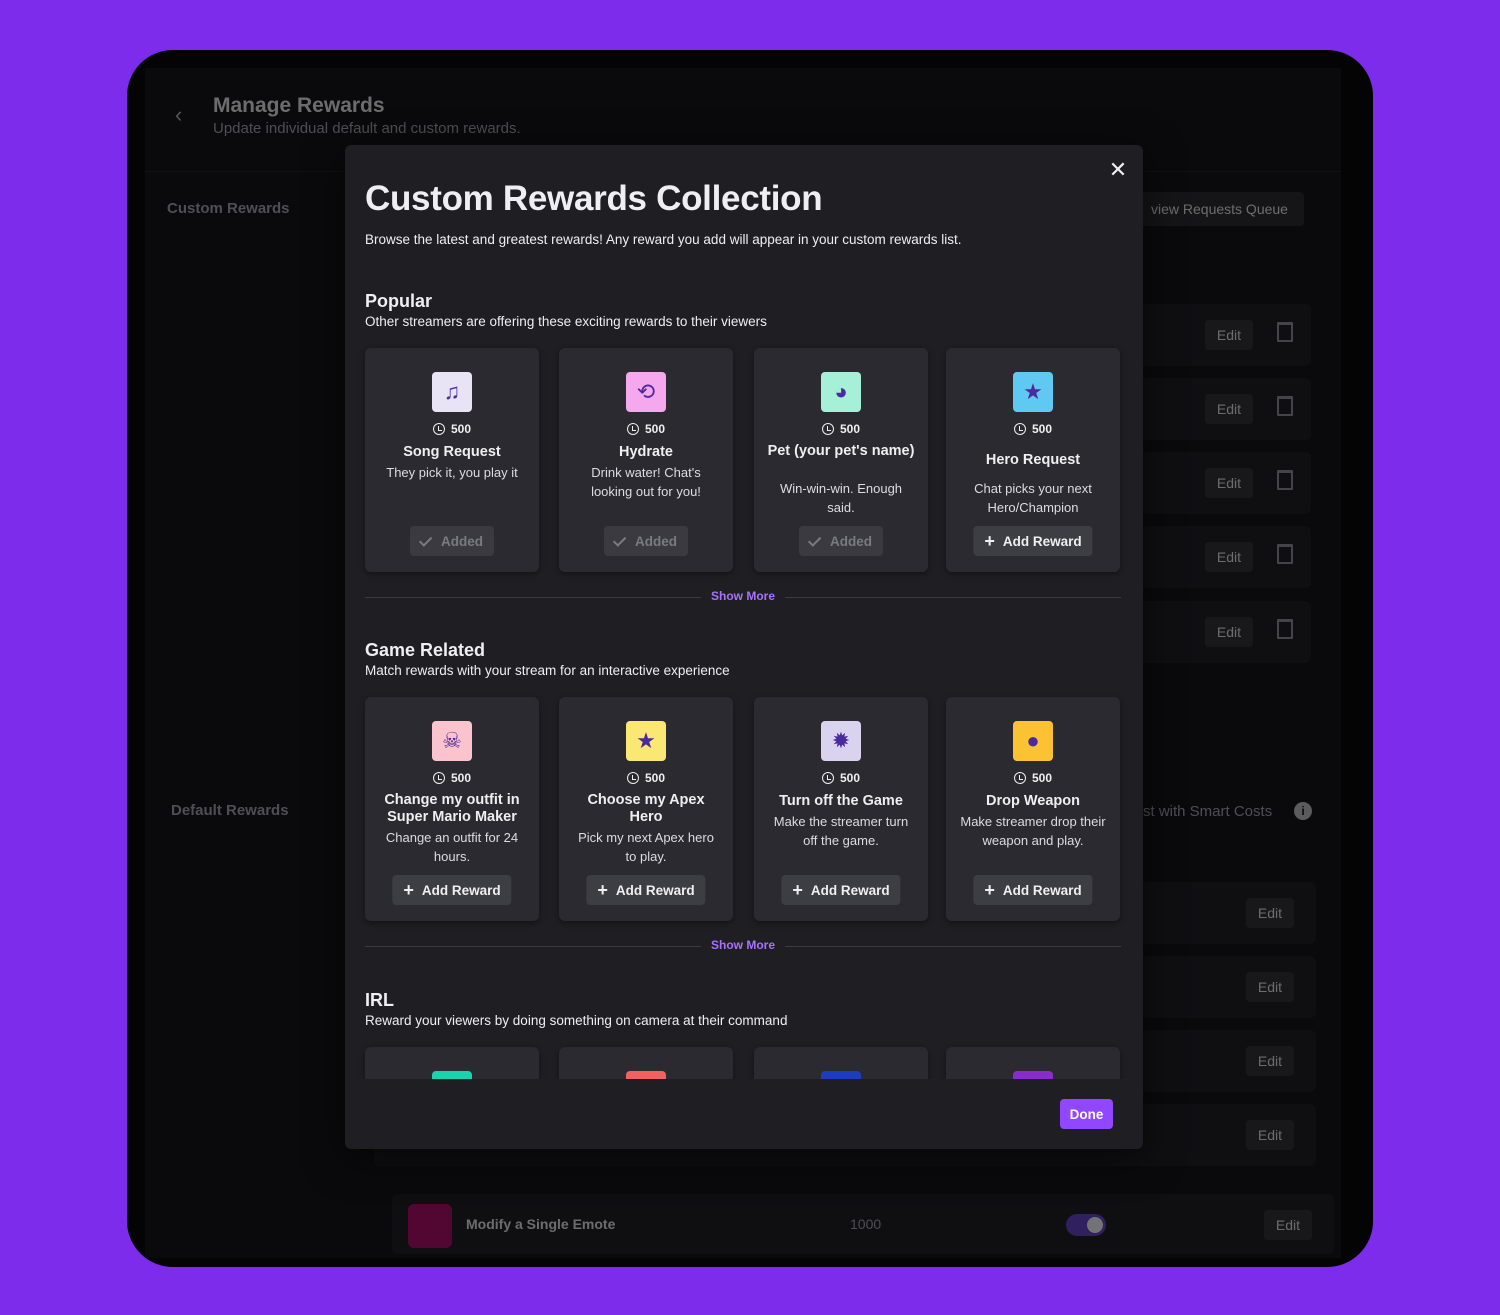 The image size is (1500, 1315). I want to click on reward-name: Hero Request, so click(1033, 460).